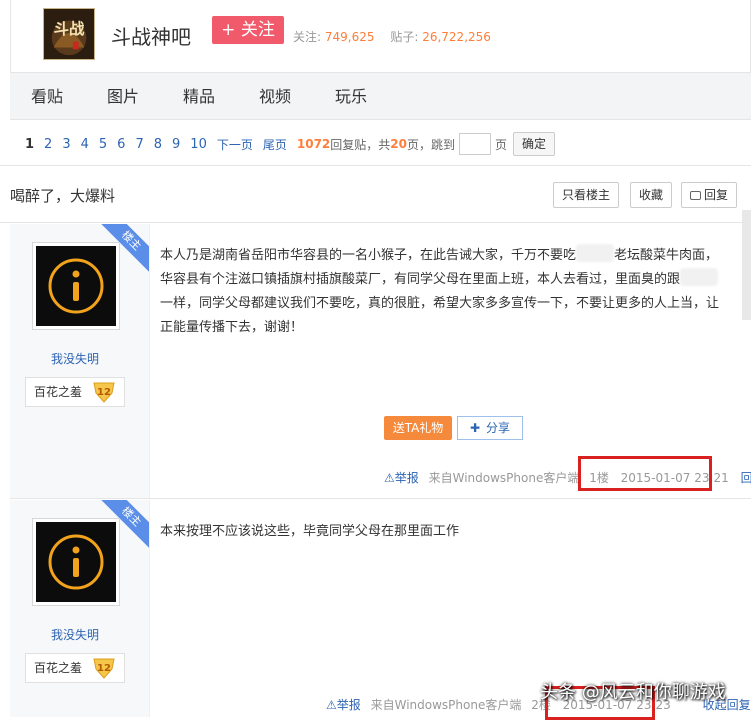 The height and width of the screenshot is (720, 751). I want to click on last-page-link: 尾页, so click(275, 144).